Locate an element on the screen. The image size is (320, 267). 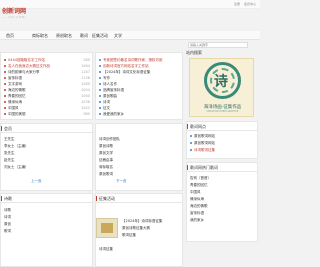
stamp-char: 诗 is located at coordinates (221, 82).